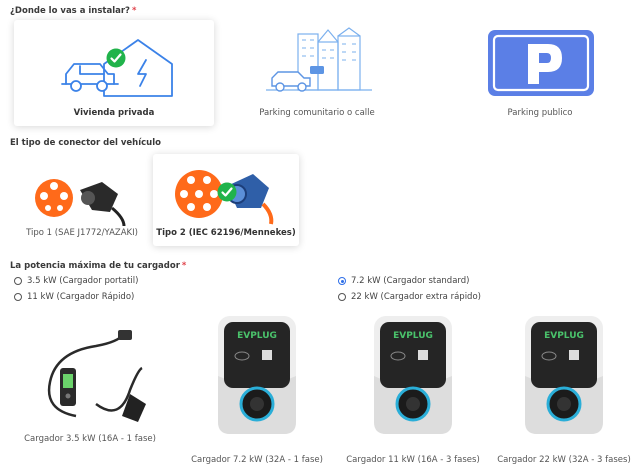 This screenshot has width=635, height=467. I want to click on charger-label: Cargador 7.2 kW (32A - 1 fase), so click(257, 460).